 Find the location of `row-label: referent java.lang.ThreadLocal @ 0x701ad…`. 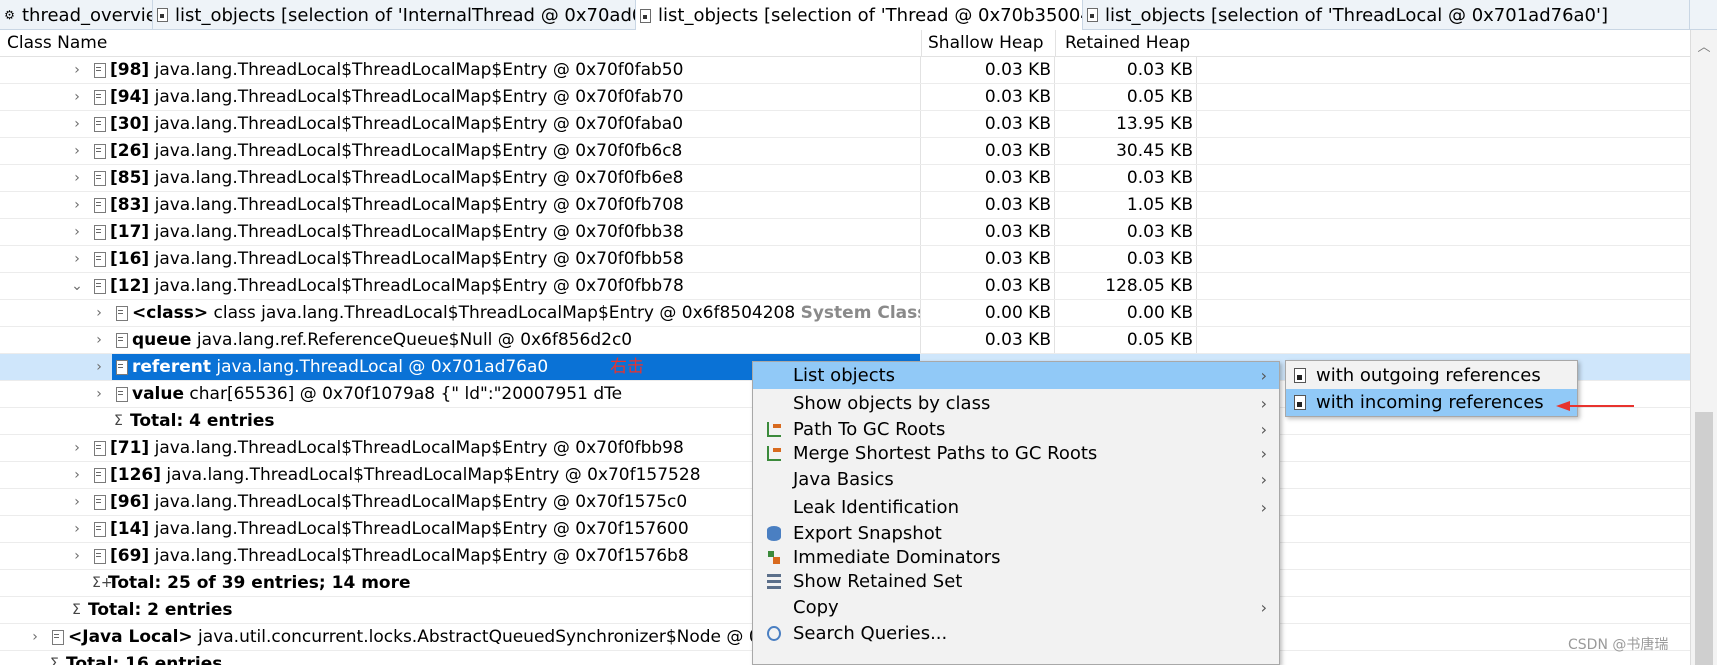

row-label: referent java.lang.ThreadLocal @ 0x701ad… is located at coordinates (340, 367).